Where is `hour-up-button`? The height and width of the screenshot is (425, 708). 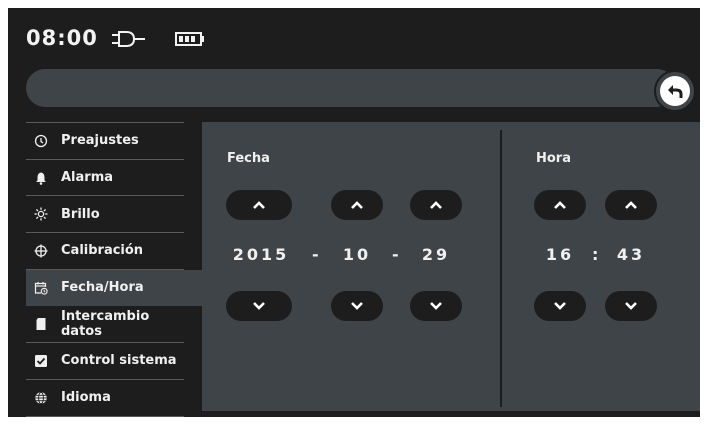
hour-up-button is located at coordinates (560, 205).